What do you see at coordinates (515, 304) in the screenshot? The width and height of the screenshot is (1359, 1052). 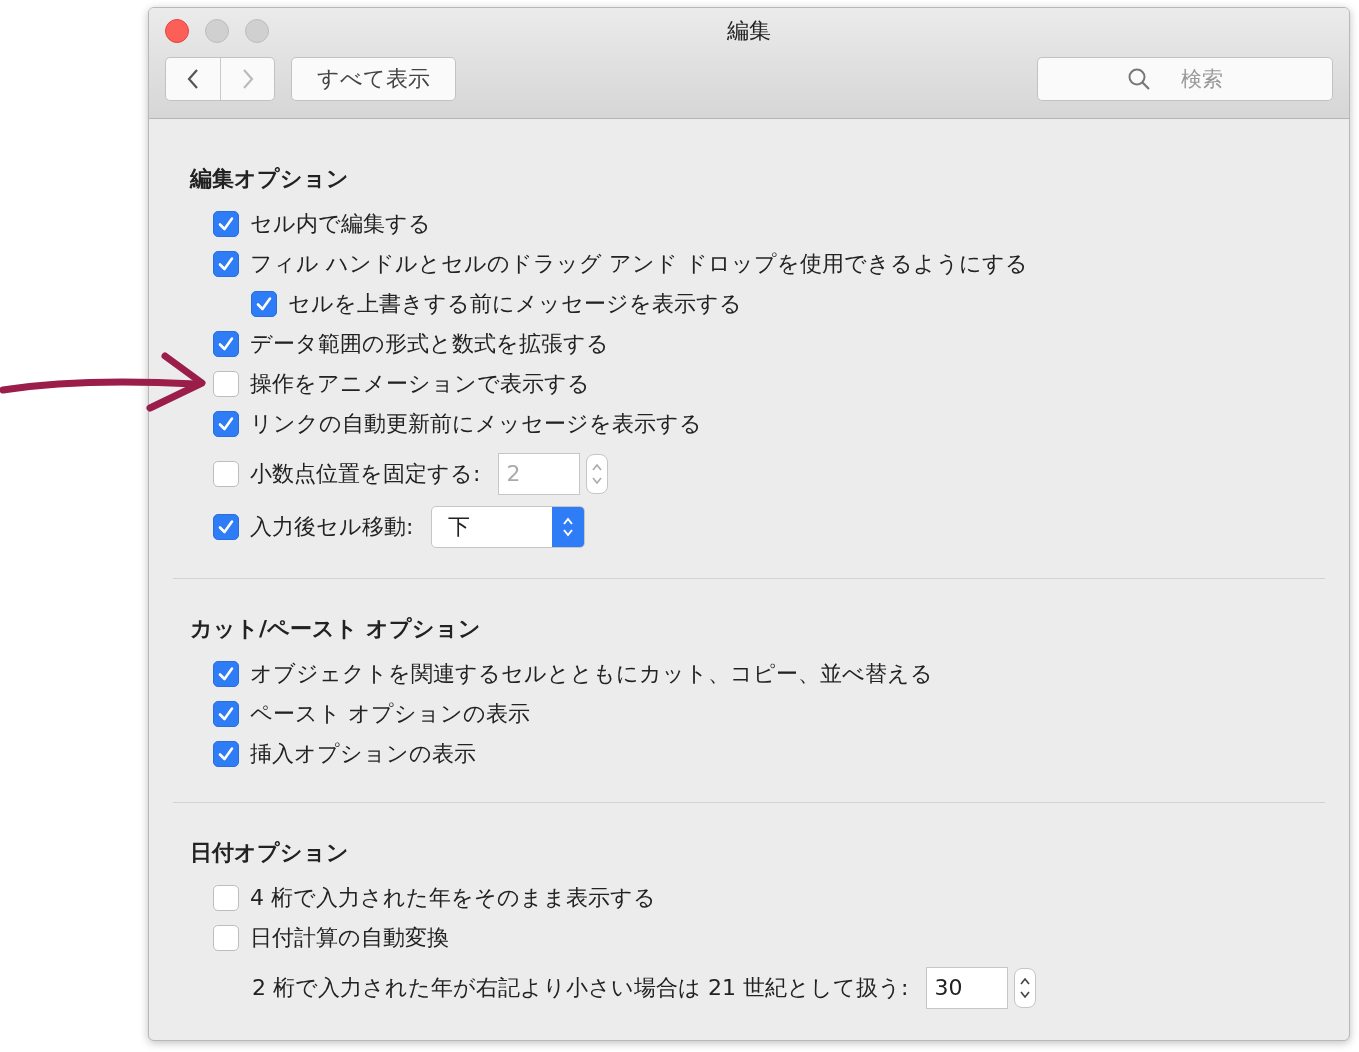 I see `option-label: セルを上書きする前にメッセージを表示する` at bounding box center [515, 304].